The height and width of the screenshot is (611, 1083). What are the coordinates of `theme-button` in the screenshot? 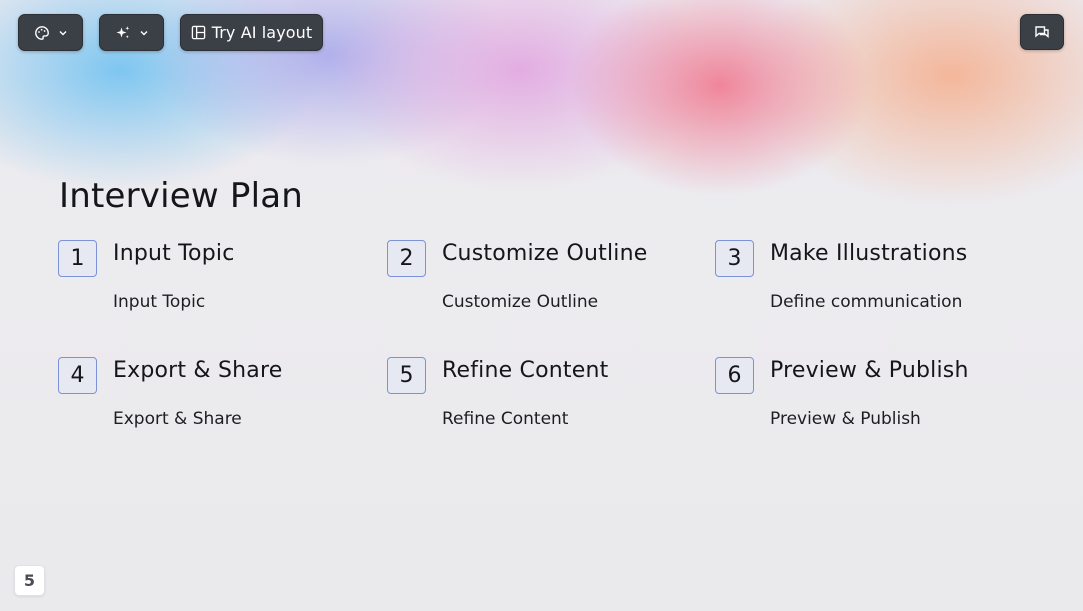 It's located at (50, 32).